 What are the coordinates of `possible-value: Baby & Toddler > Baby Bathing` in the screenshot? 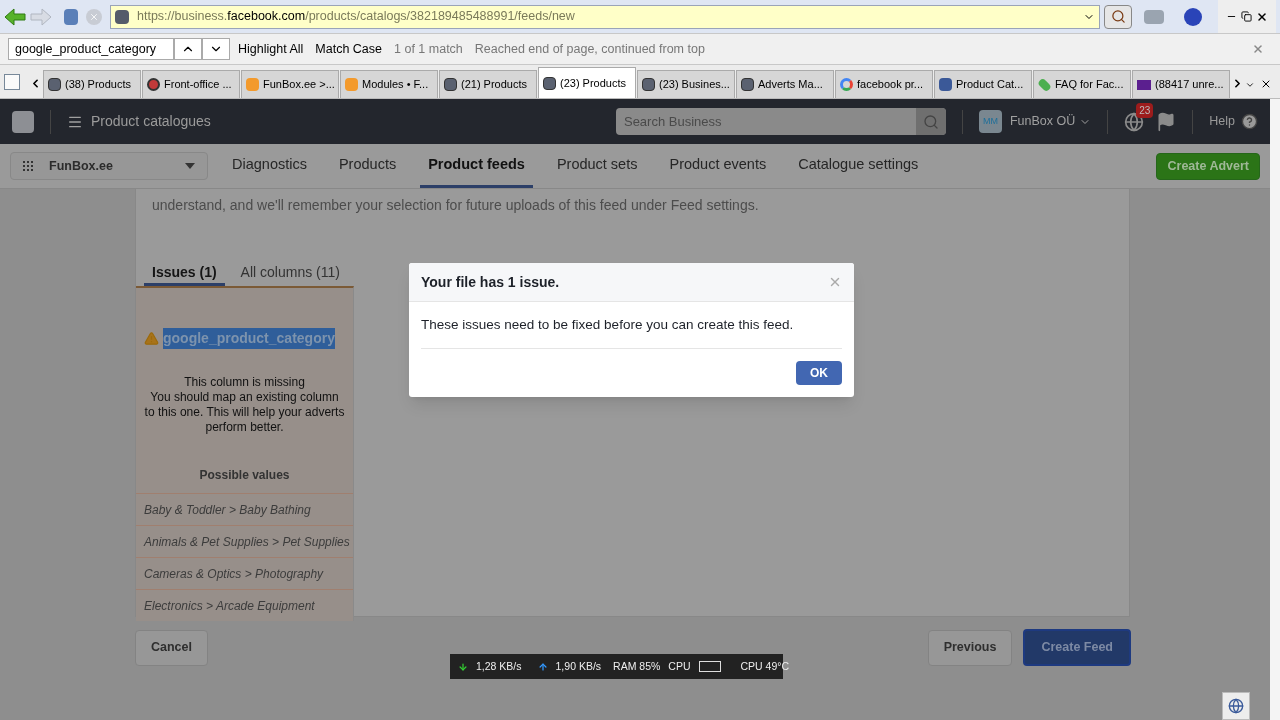 It's located at (244, 509).